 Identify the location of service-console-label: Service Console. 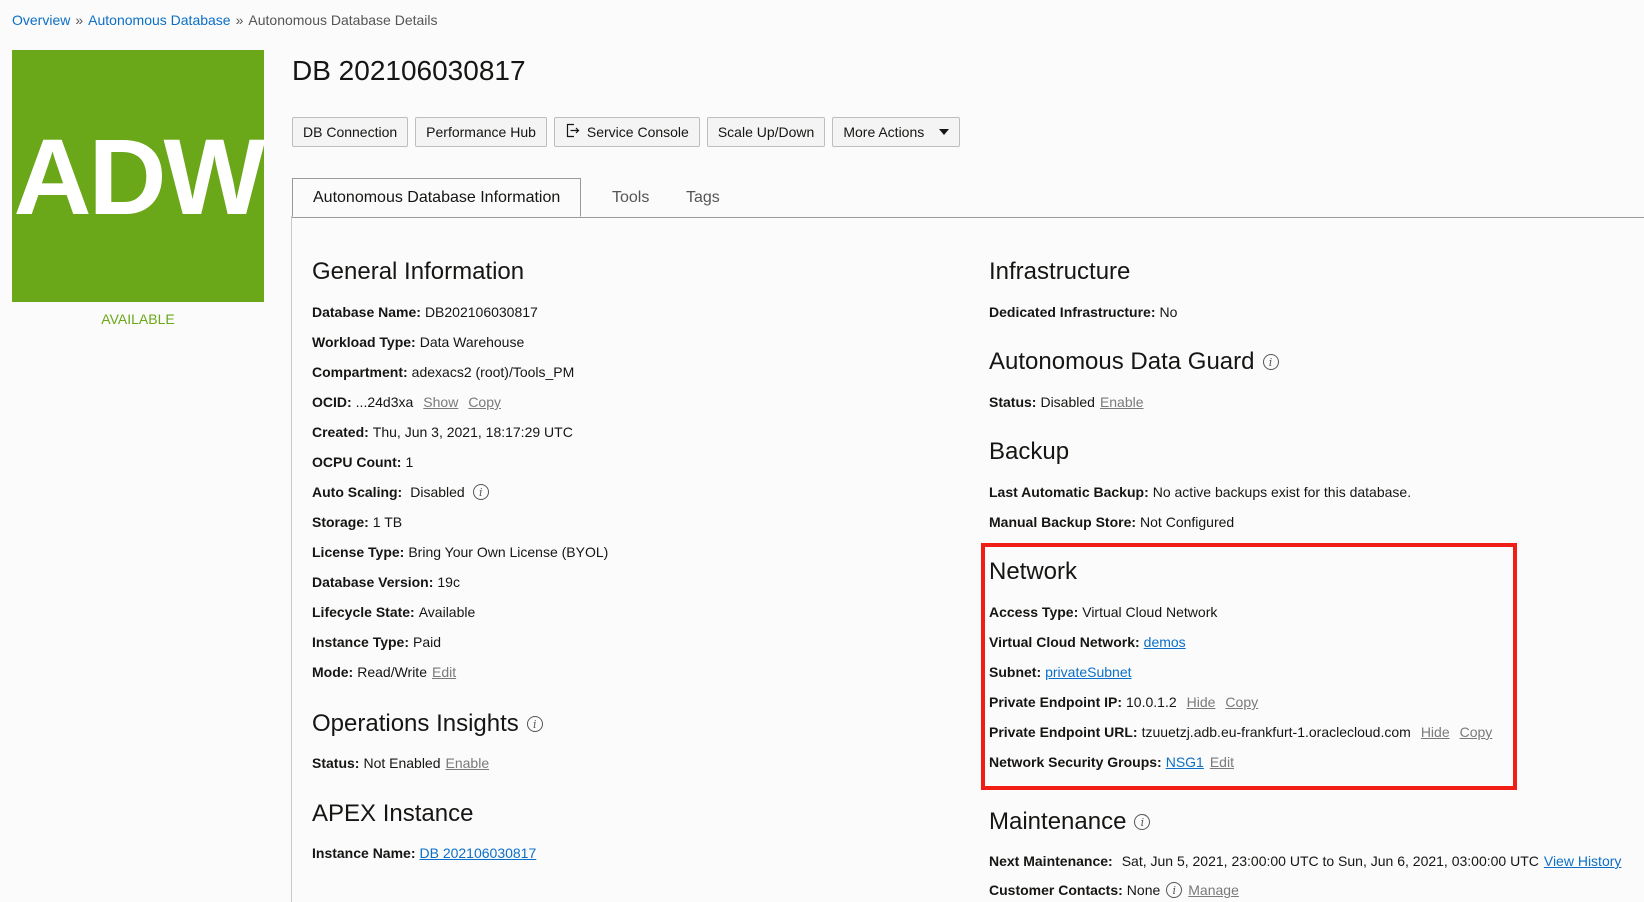
(637, 132).